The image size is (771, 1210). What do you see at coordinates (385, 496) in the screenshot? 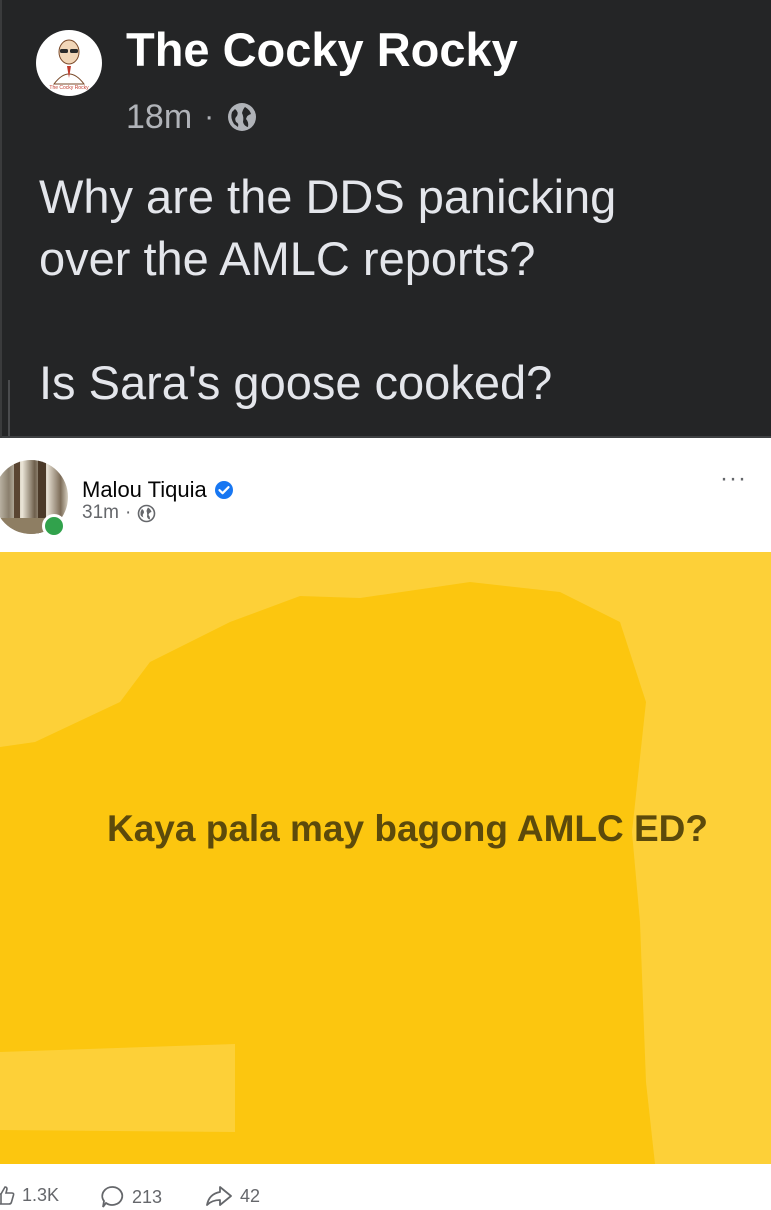
I see `shared-post-header: Malou Tiquia 31m · ···` at bounding box center [385, 496].